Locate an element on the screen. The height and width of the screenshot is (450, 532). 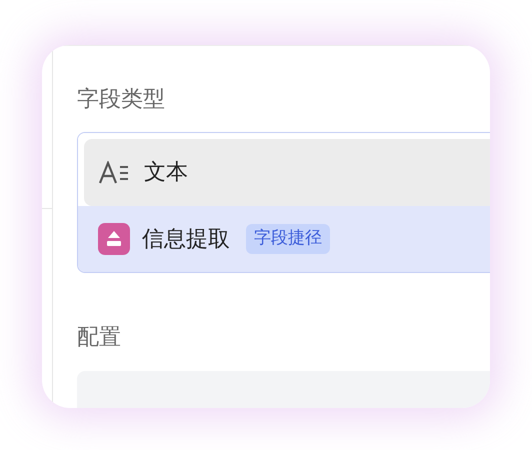
option-label: 文本 is located at coordinates (166, 173).